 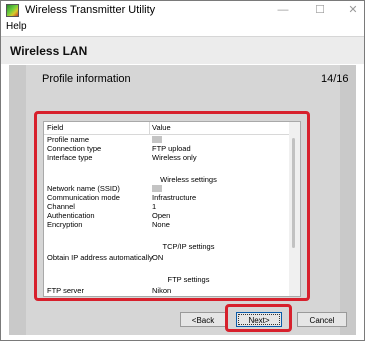 I want to click on header-band: Wireless LAN, so click(x=182, y=50).